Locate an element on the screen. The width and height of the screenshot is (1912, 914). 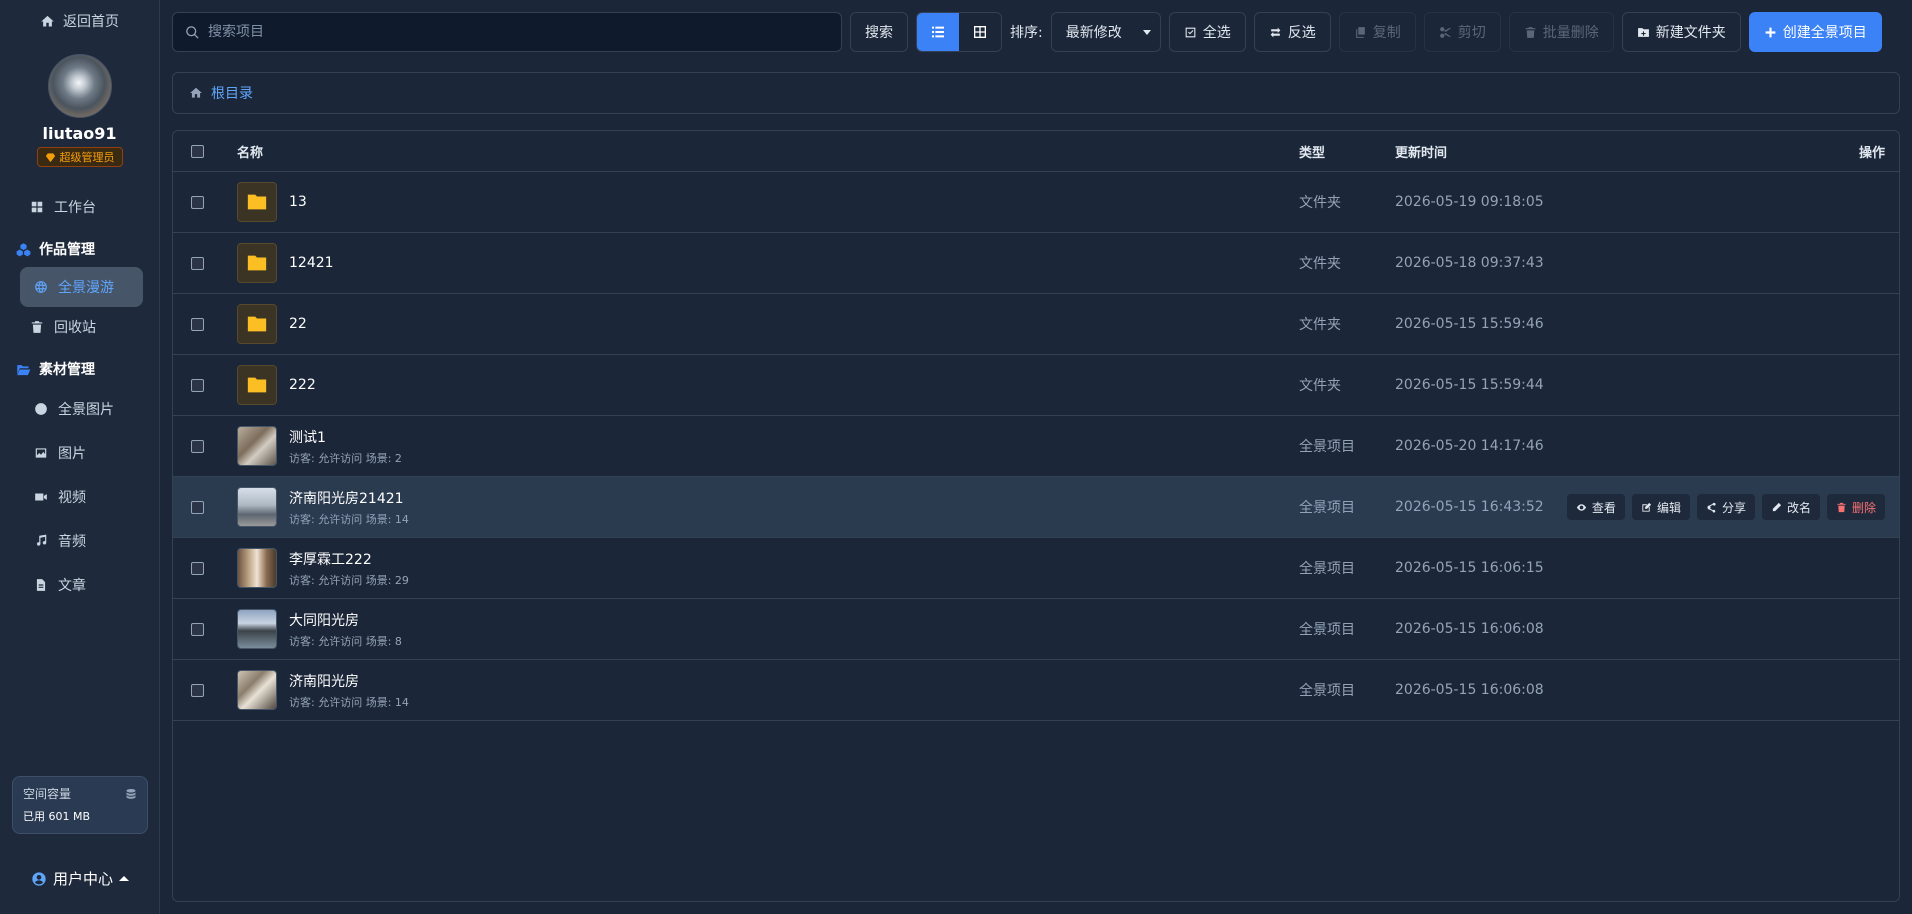
sidebar-item-label: 全景图片 is located at coordinates (86, 410).